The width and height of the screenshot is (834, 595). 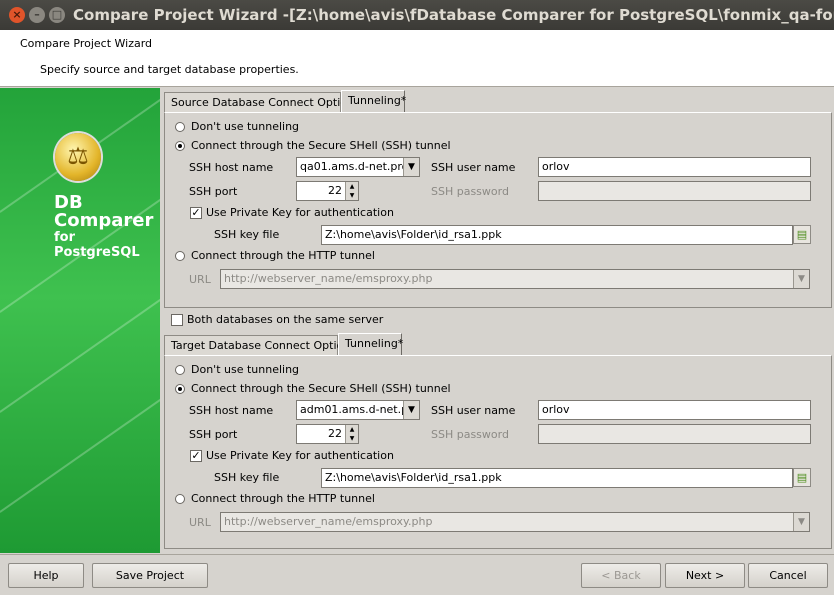 What do you see at coordinates (417, 554) in the screenshot?
I see `footer-divider` at bounding box center [417, 554].